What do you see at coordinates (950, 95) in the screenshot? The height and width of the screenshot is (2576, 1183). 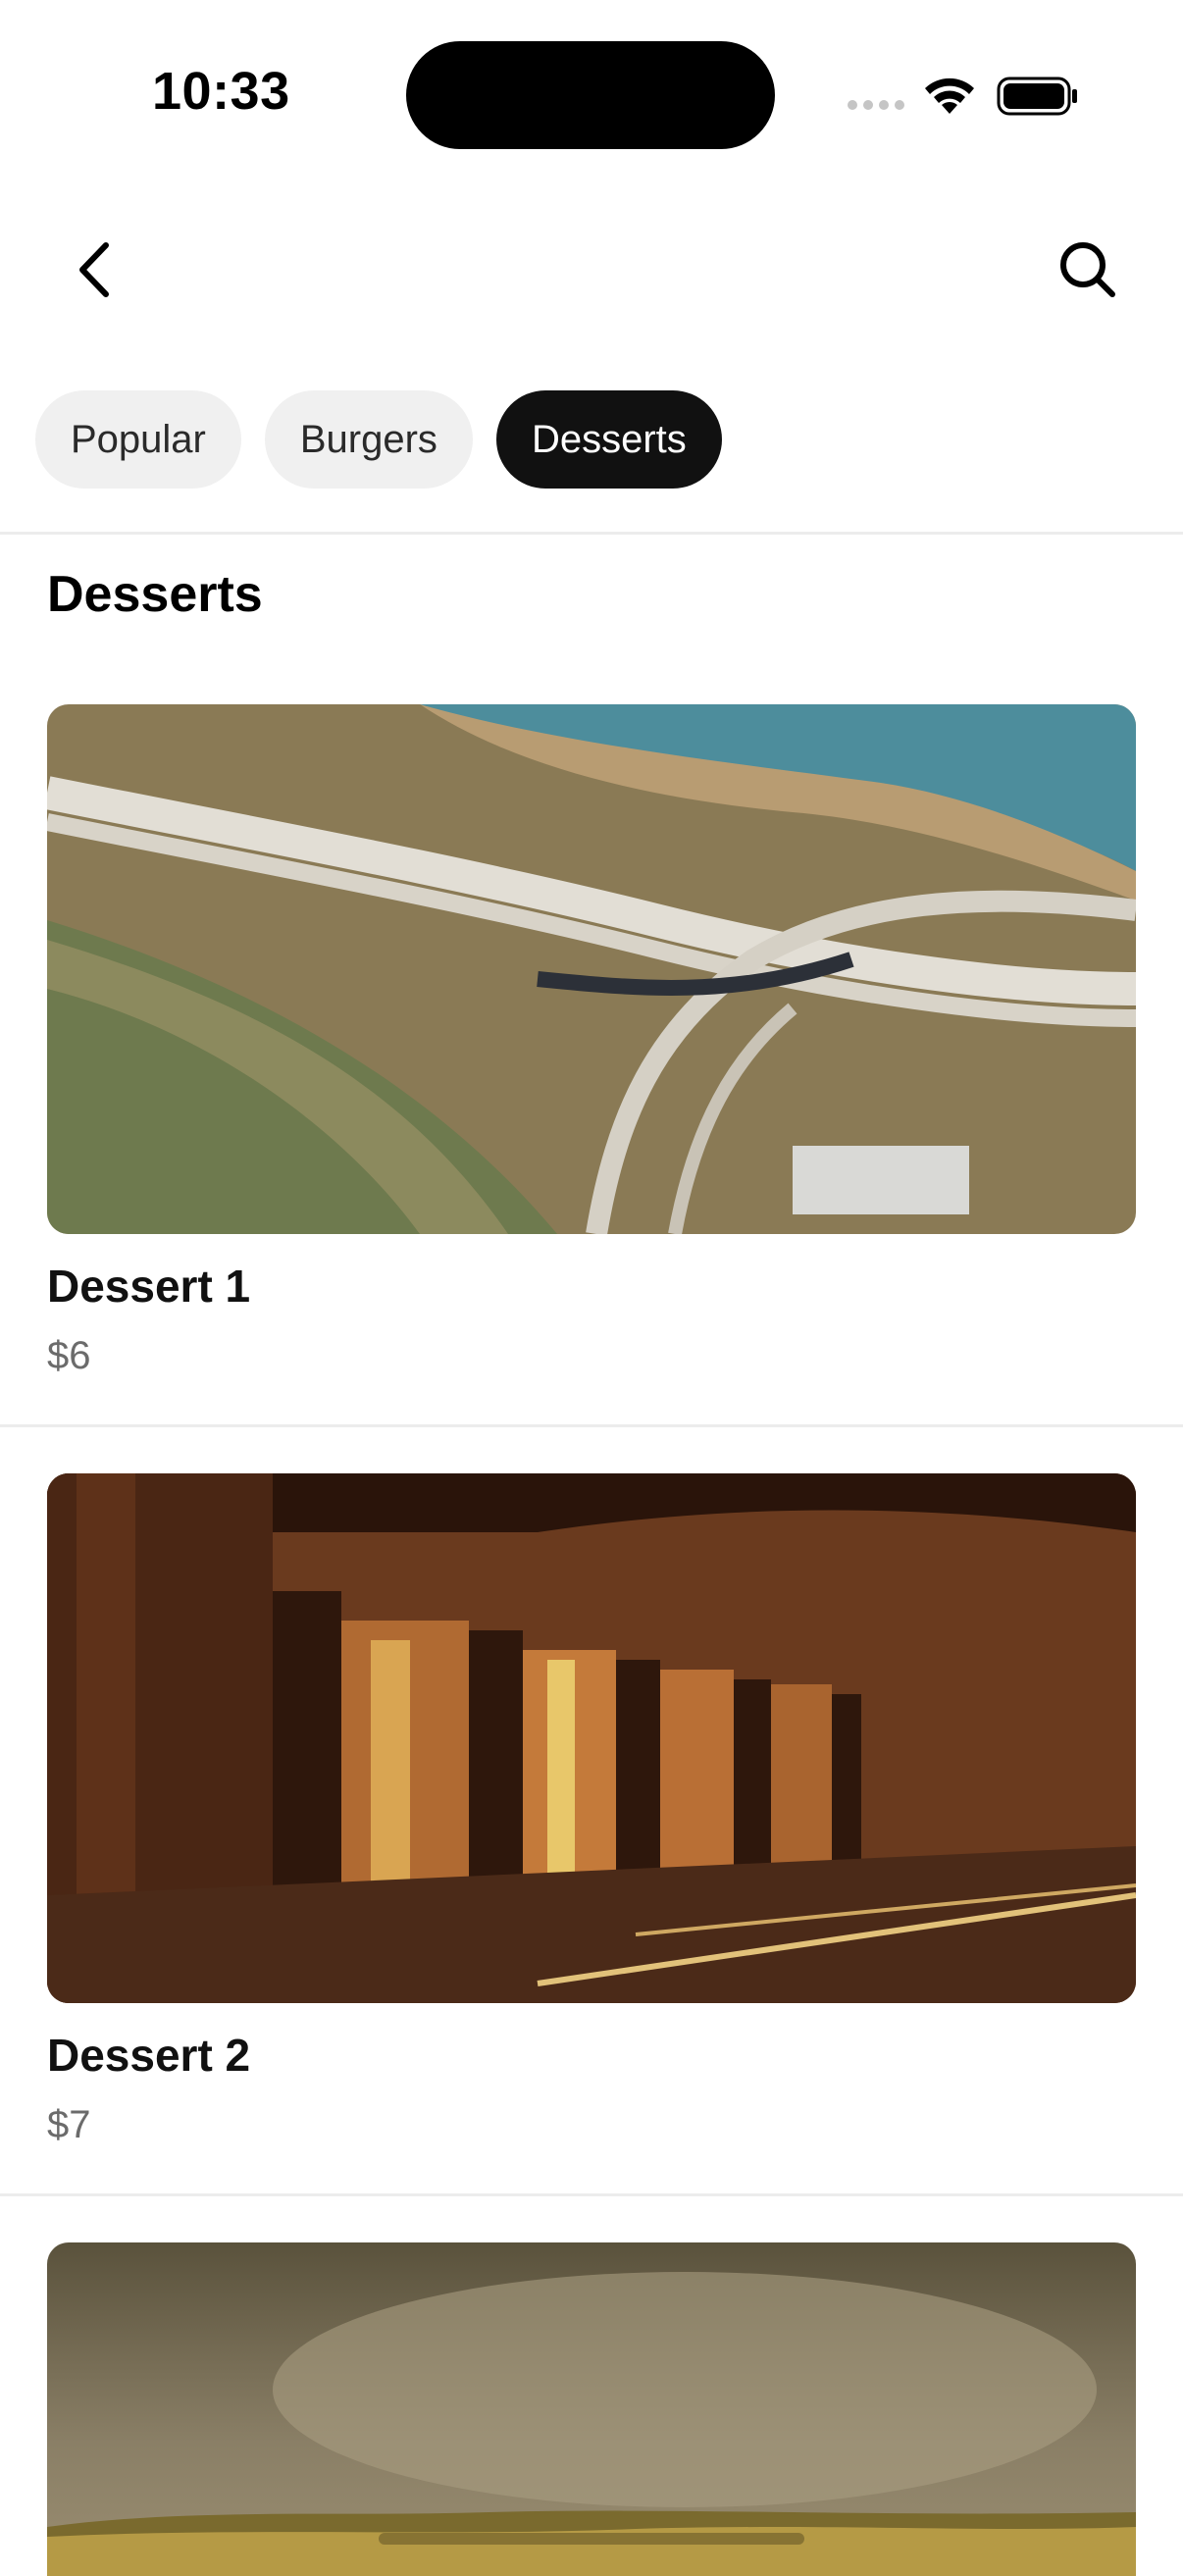 I see `wifi-icon` at bounding box center [950, 95].